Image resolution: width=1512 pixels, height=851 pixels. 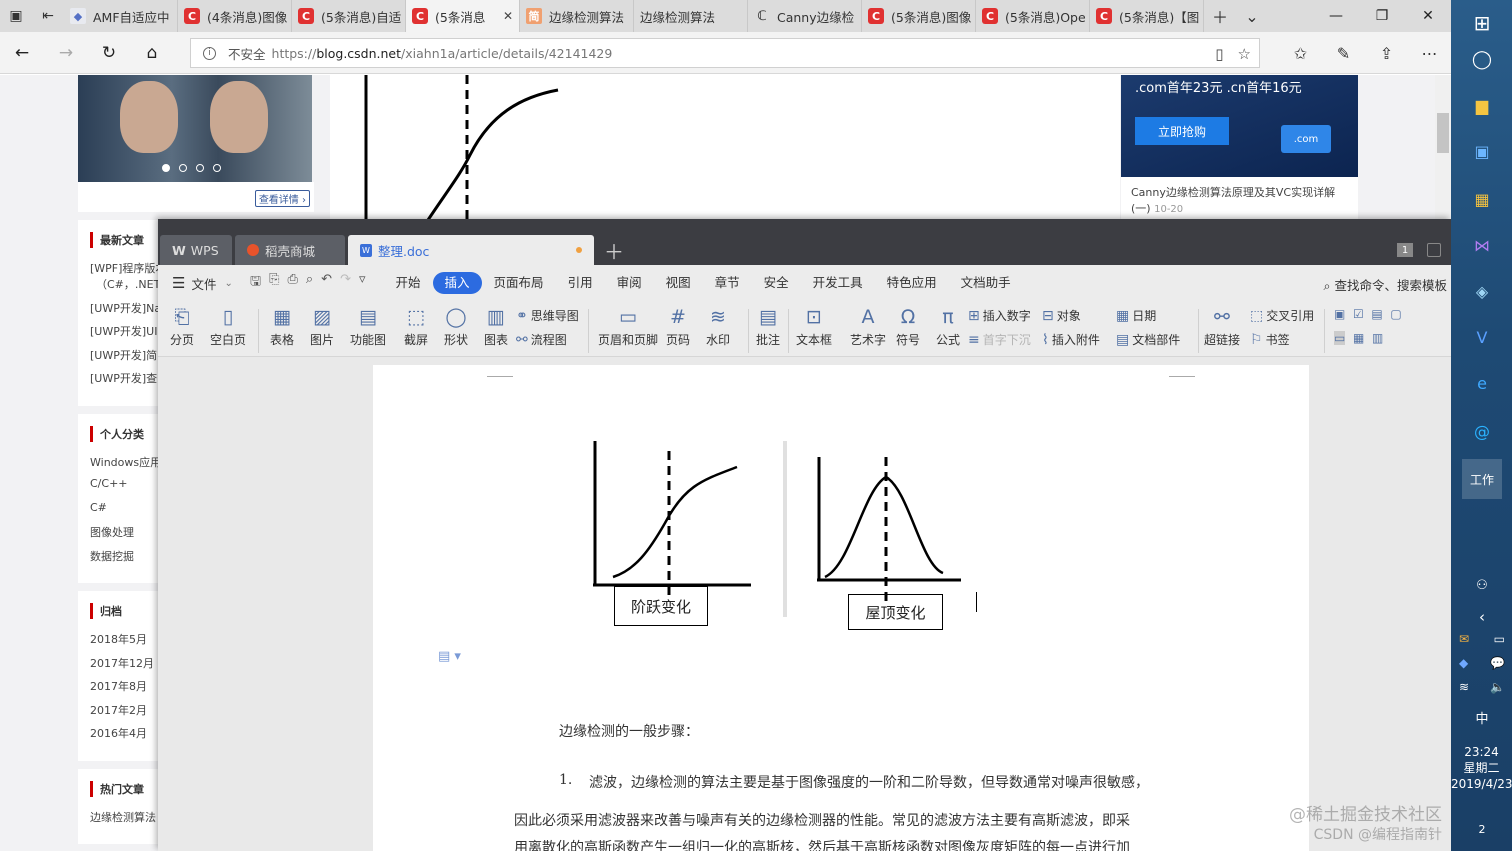 I want to click on checkbox-field-icon: ☑, so click(x=1358, y=314).